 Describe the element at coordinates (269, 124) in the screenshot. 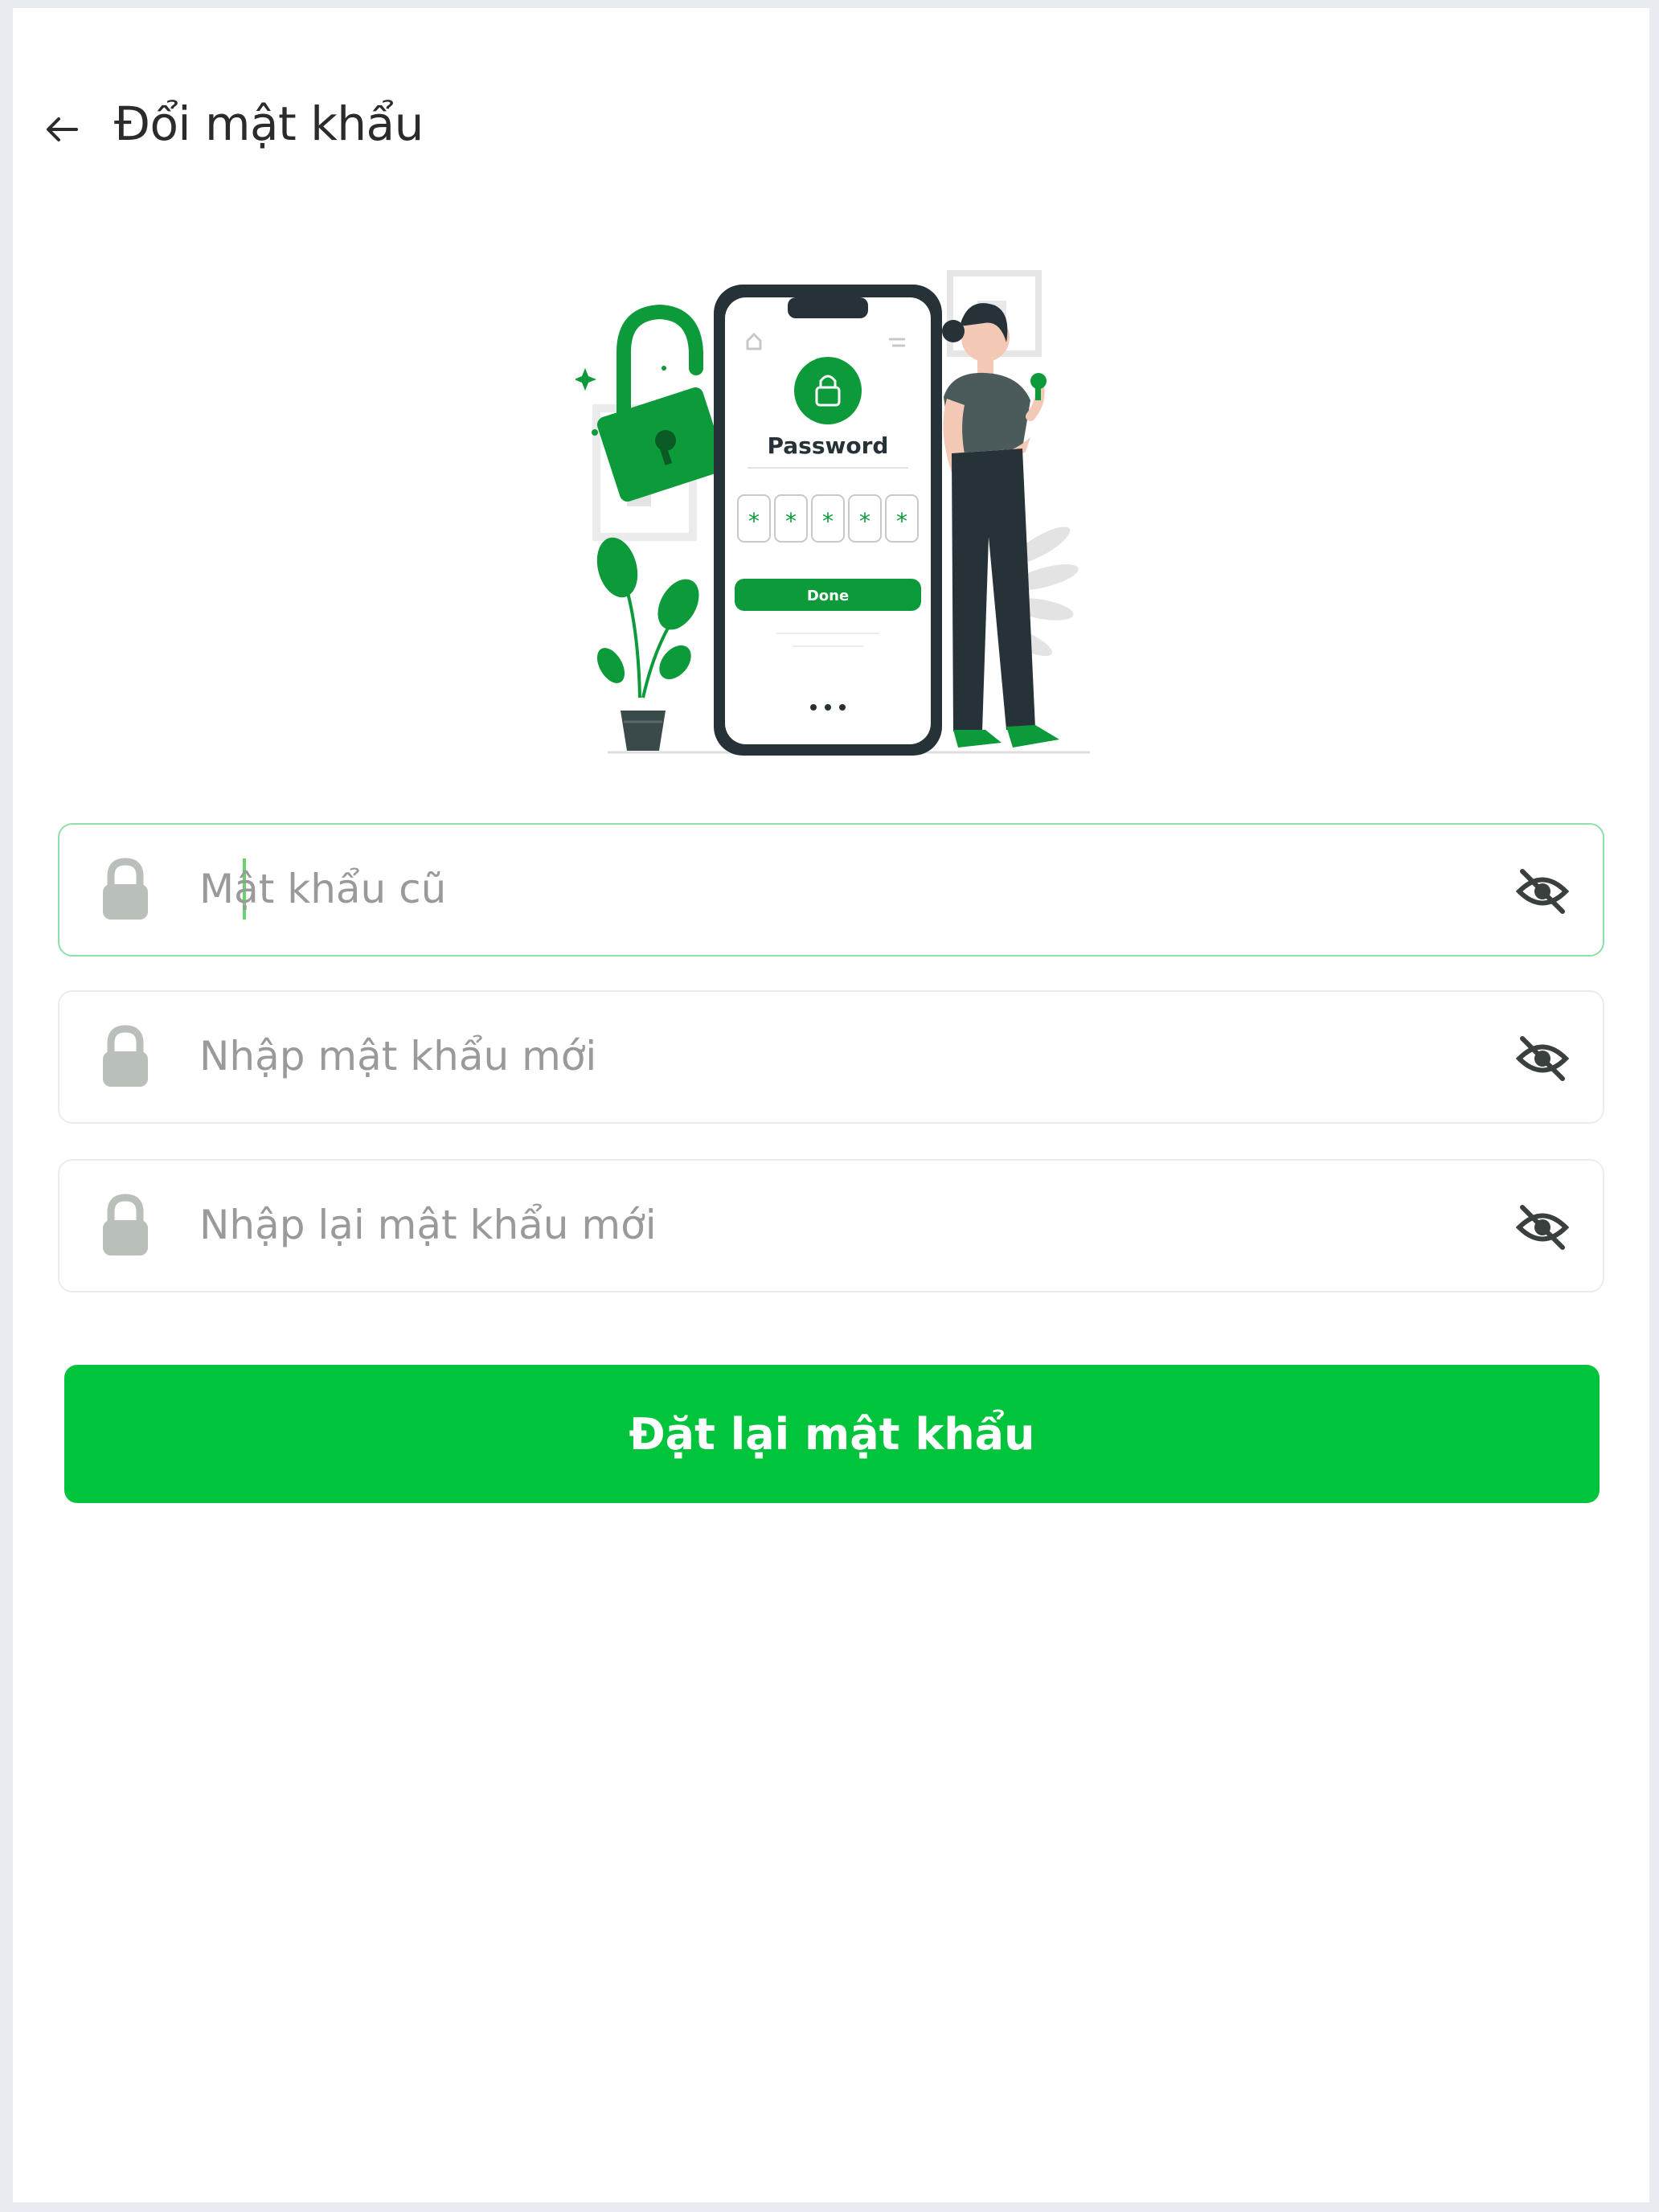

I see `page-title: Đổi mật khẩu` at that location.